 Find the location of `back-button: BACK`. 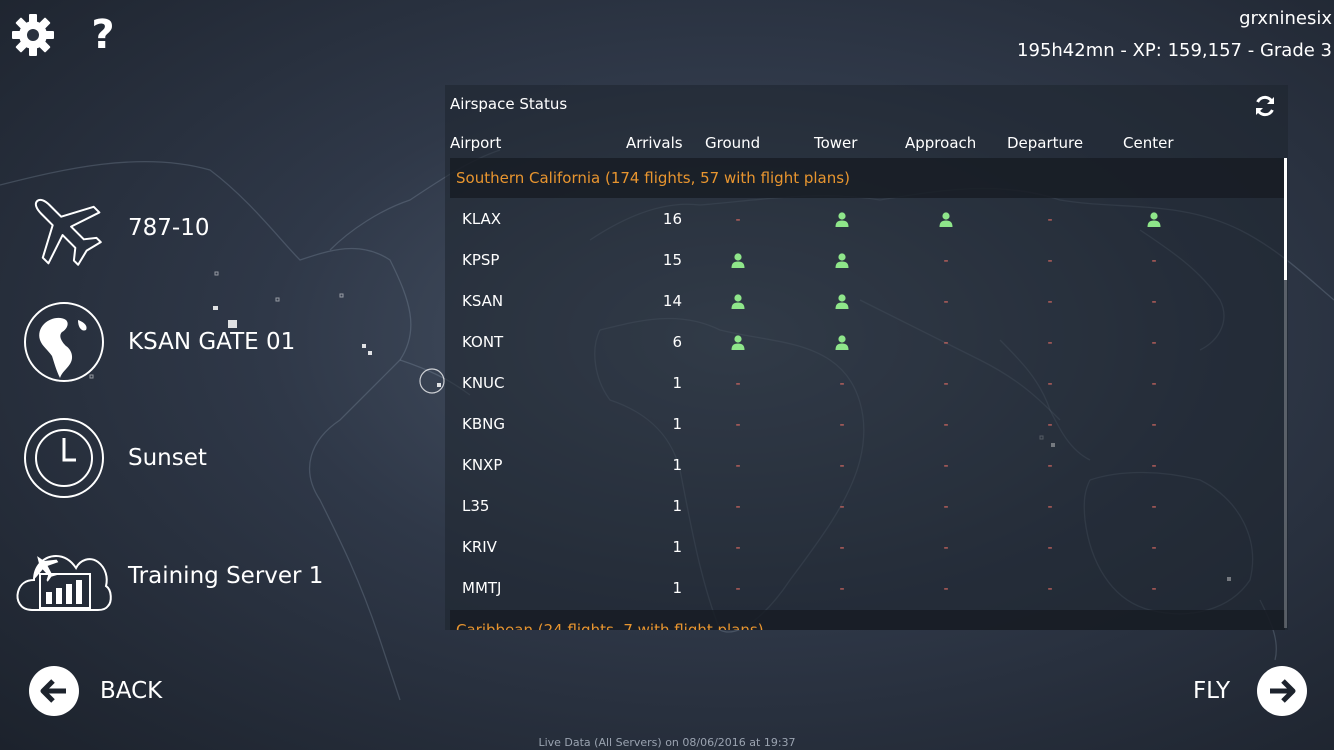

back-button: BACK is located at coordinates (95, 691).